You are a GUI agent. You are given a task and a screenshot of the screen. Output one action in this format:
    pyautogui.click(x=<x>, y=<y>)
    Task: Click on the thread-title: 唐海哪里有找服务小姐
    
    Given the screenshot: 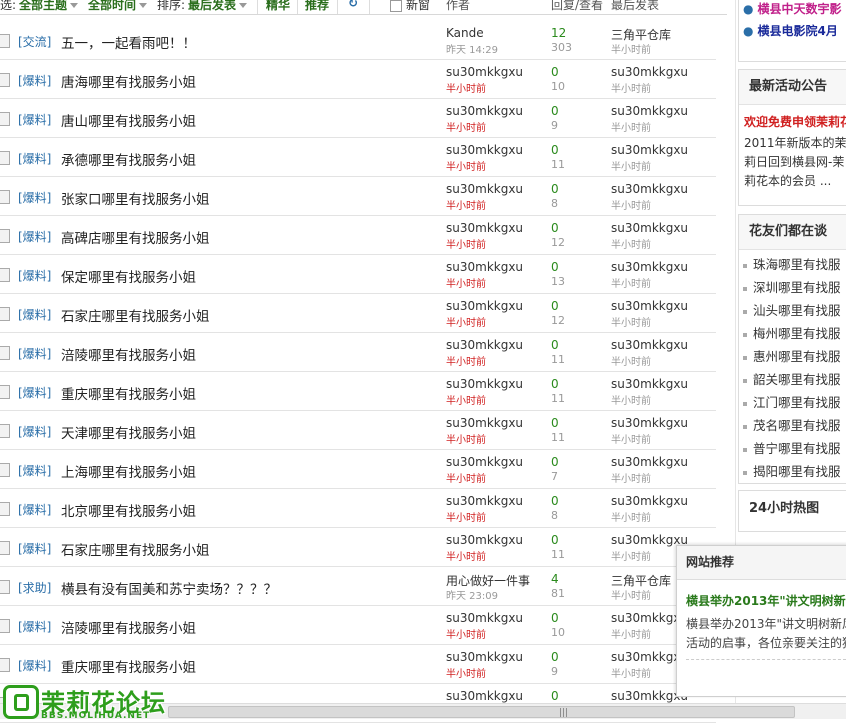 What is the action you would take?
    pyautogui.click(x=128, y=81)
    